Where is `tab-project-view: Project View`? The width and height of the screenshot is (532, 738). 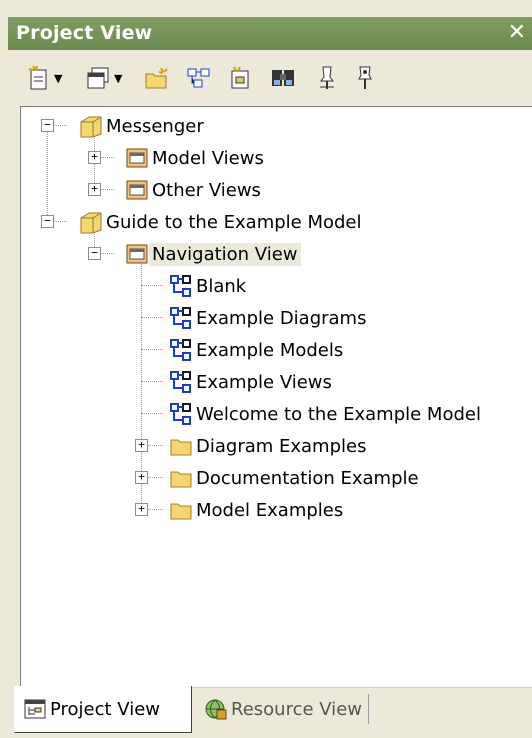 tab-project-view: Project View is located at coordinates (103, 709).